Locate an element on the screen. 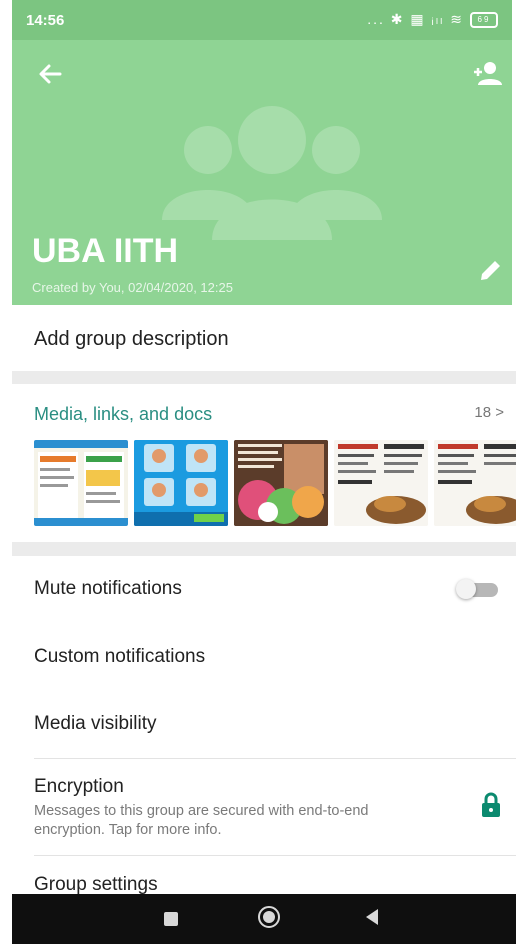 The image size is (516, 944). media-visibility-label: Media visibility is located at coordinates (95, 723).